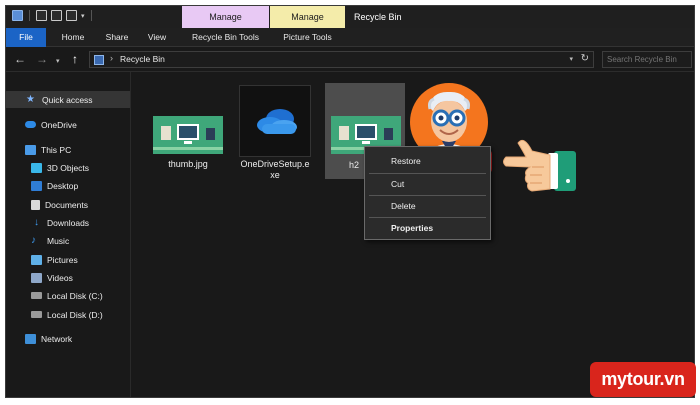 The image size is (700, 405). I want to click on sidebar-item-videos: Videos, so click(68, 277).